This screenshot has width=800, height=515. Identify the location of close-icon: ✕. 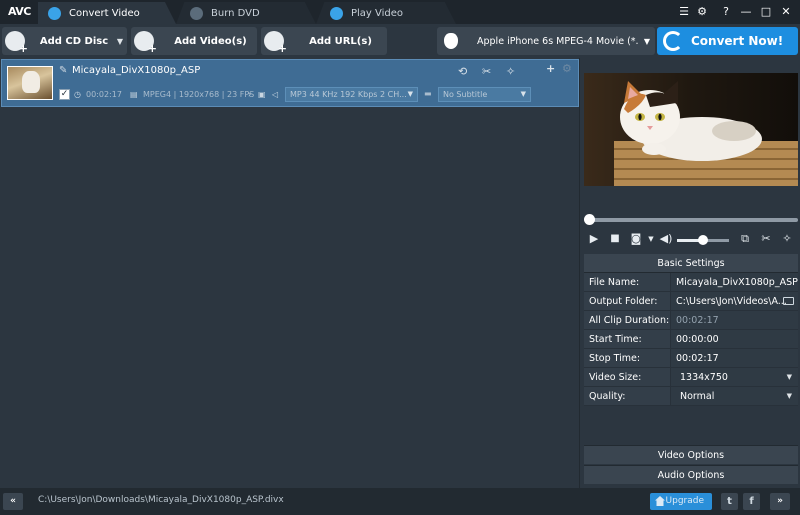
(786, 12).